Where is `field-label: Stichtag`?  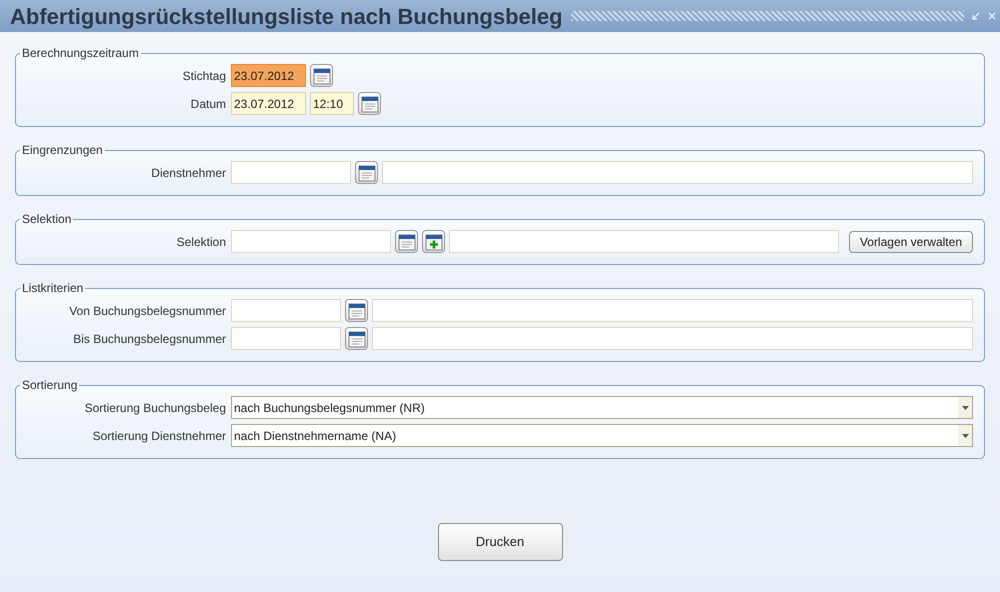 field-label: Stichtag is located at coordinates (204, 76).